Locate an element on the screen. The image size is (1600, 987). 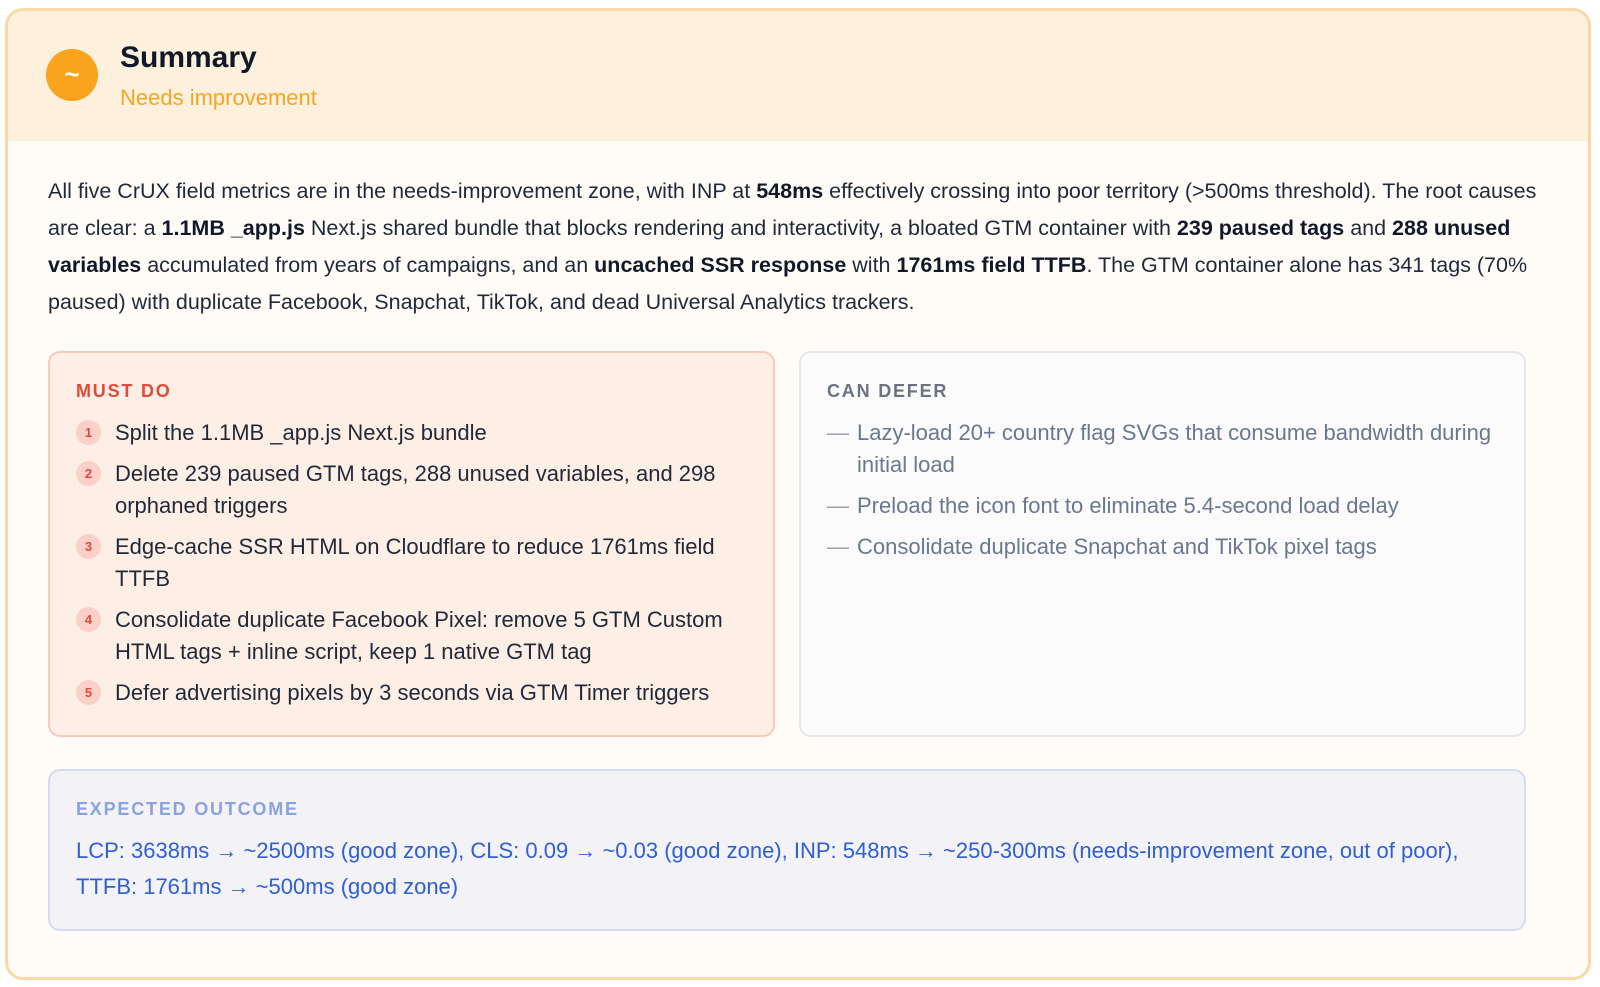
number-badge: 5 is located at coordinates (88, 692).